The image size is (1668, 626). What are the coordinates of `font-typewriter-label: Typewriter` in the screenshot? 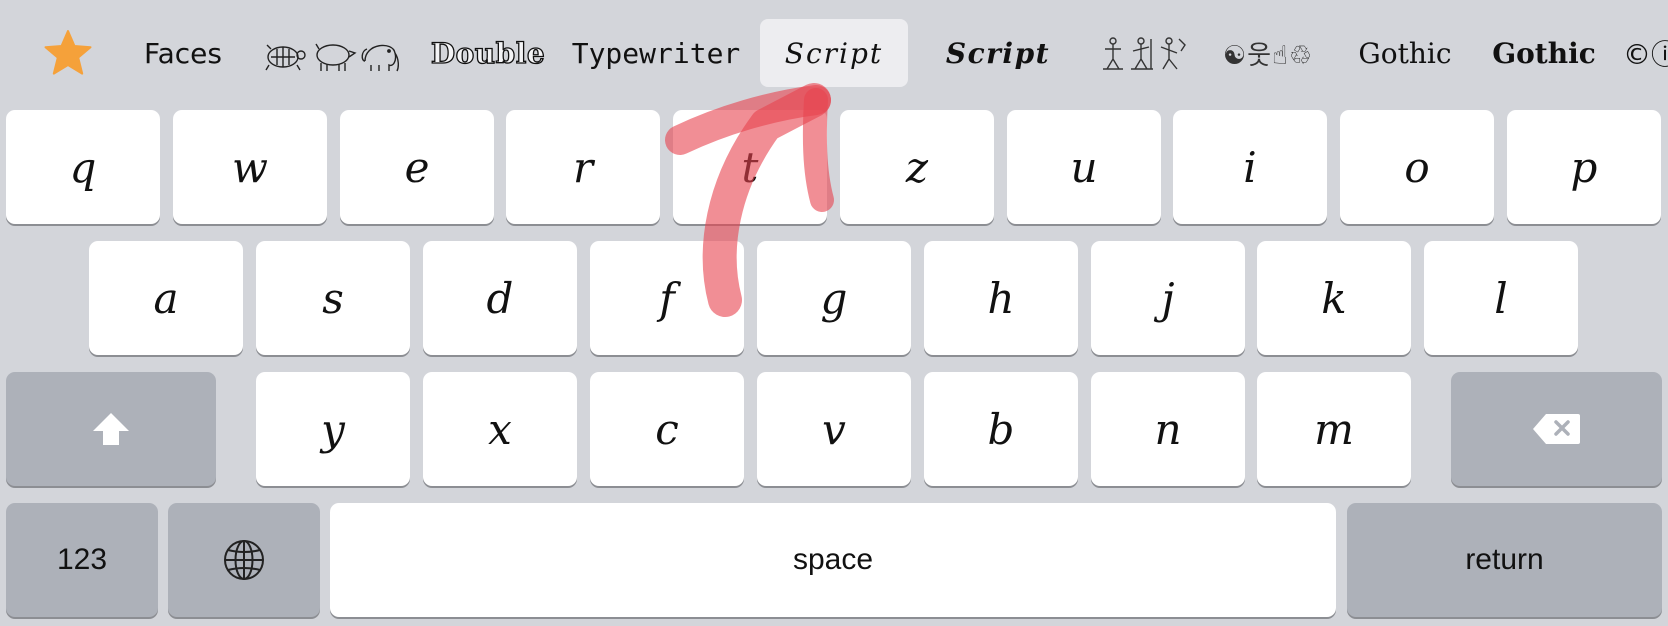 It's located at (656, 53).